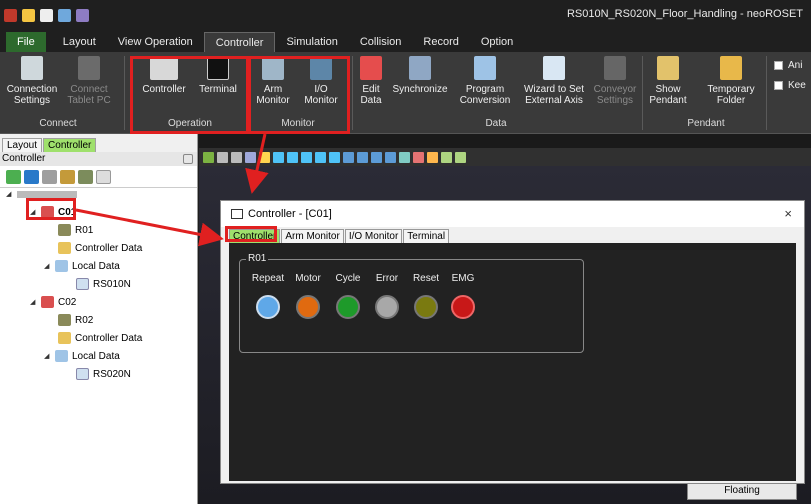  I want to click on annotation-arrows, so click(172, 190).